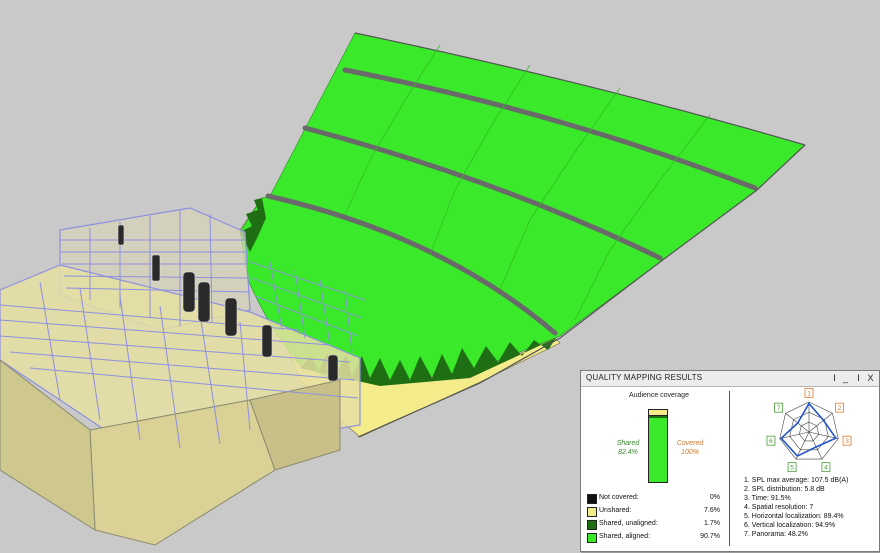 The image size is (880, 553). Describe the element at coordinates (628, 523) in the screenshot. I see `legend-label: Shared, unaligned:` at that location.